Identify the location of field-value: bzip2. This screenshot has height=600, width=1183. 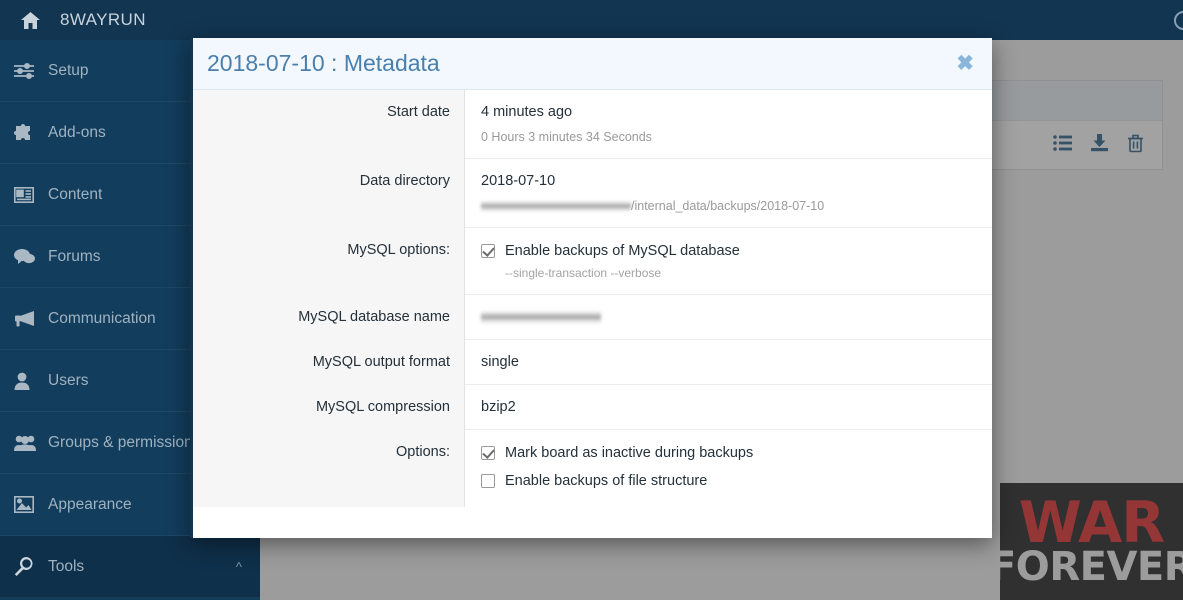
(728, 408).